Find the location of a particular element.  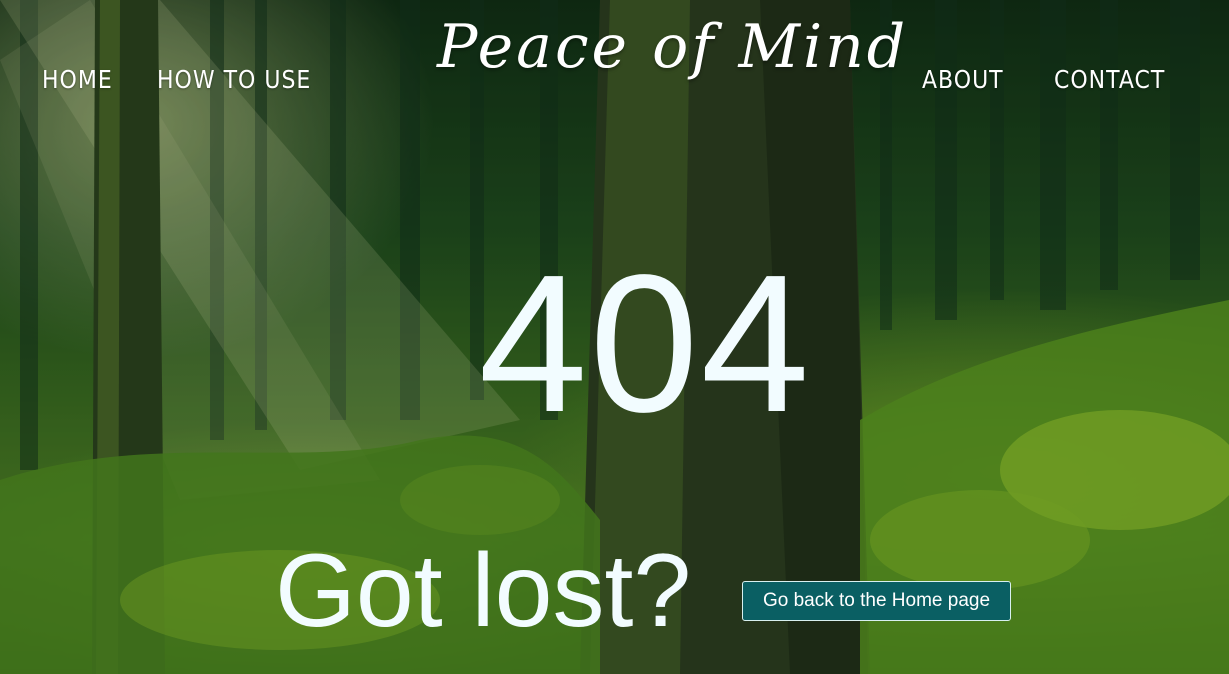

got-lost-message: Got lost? is located at coordinates (483, 591).